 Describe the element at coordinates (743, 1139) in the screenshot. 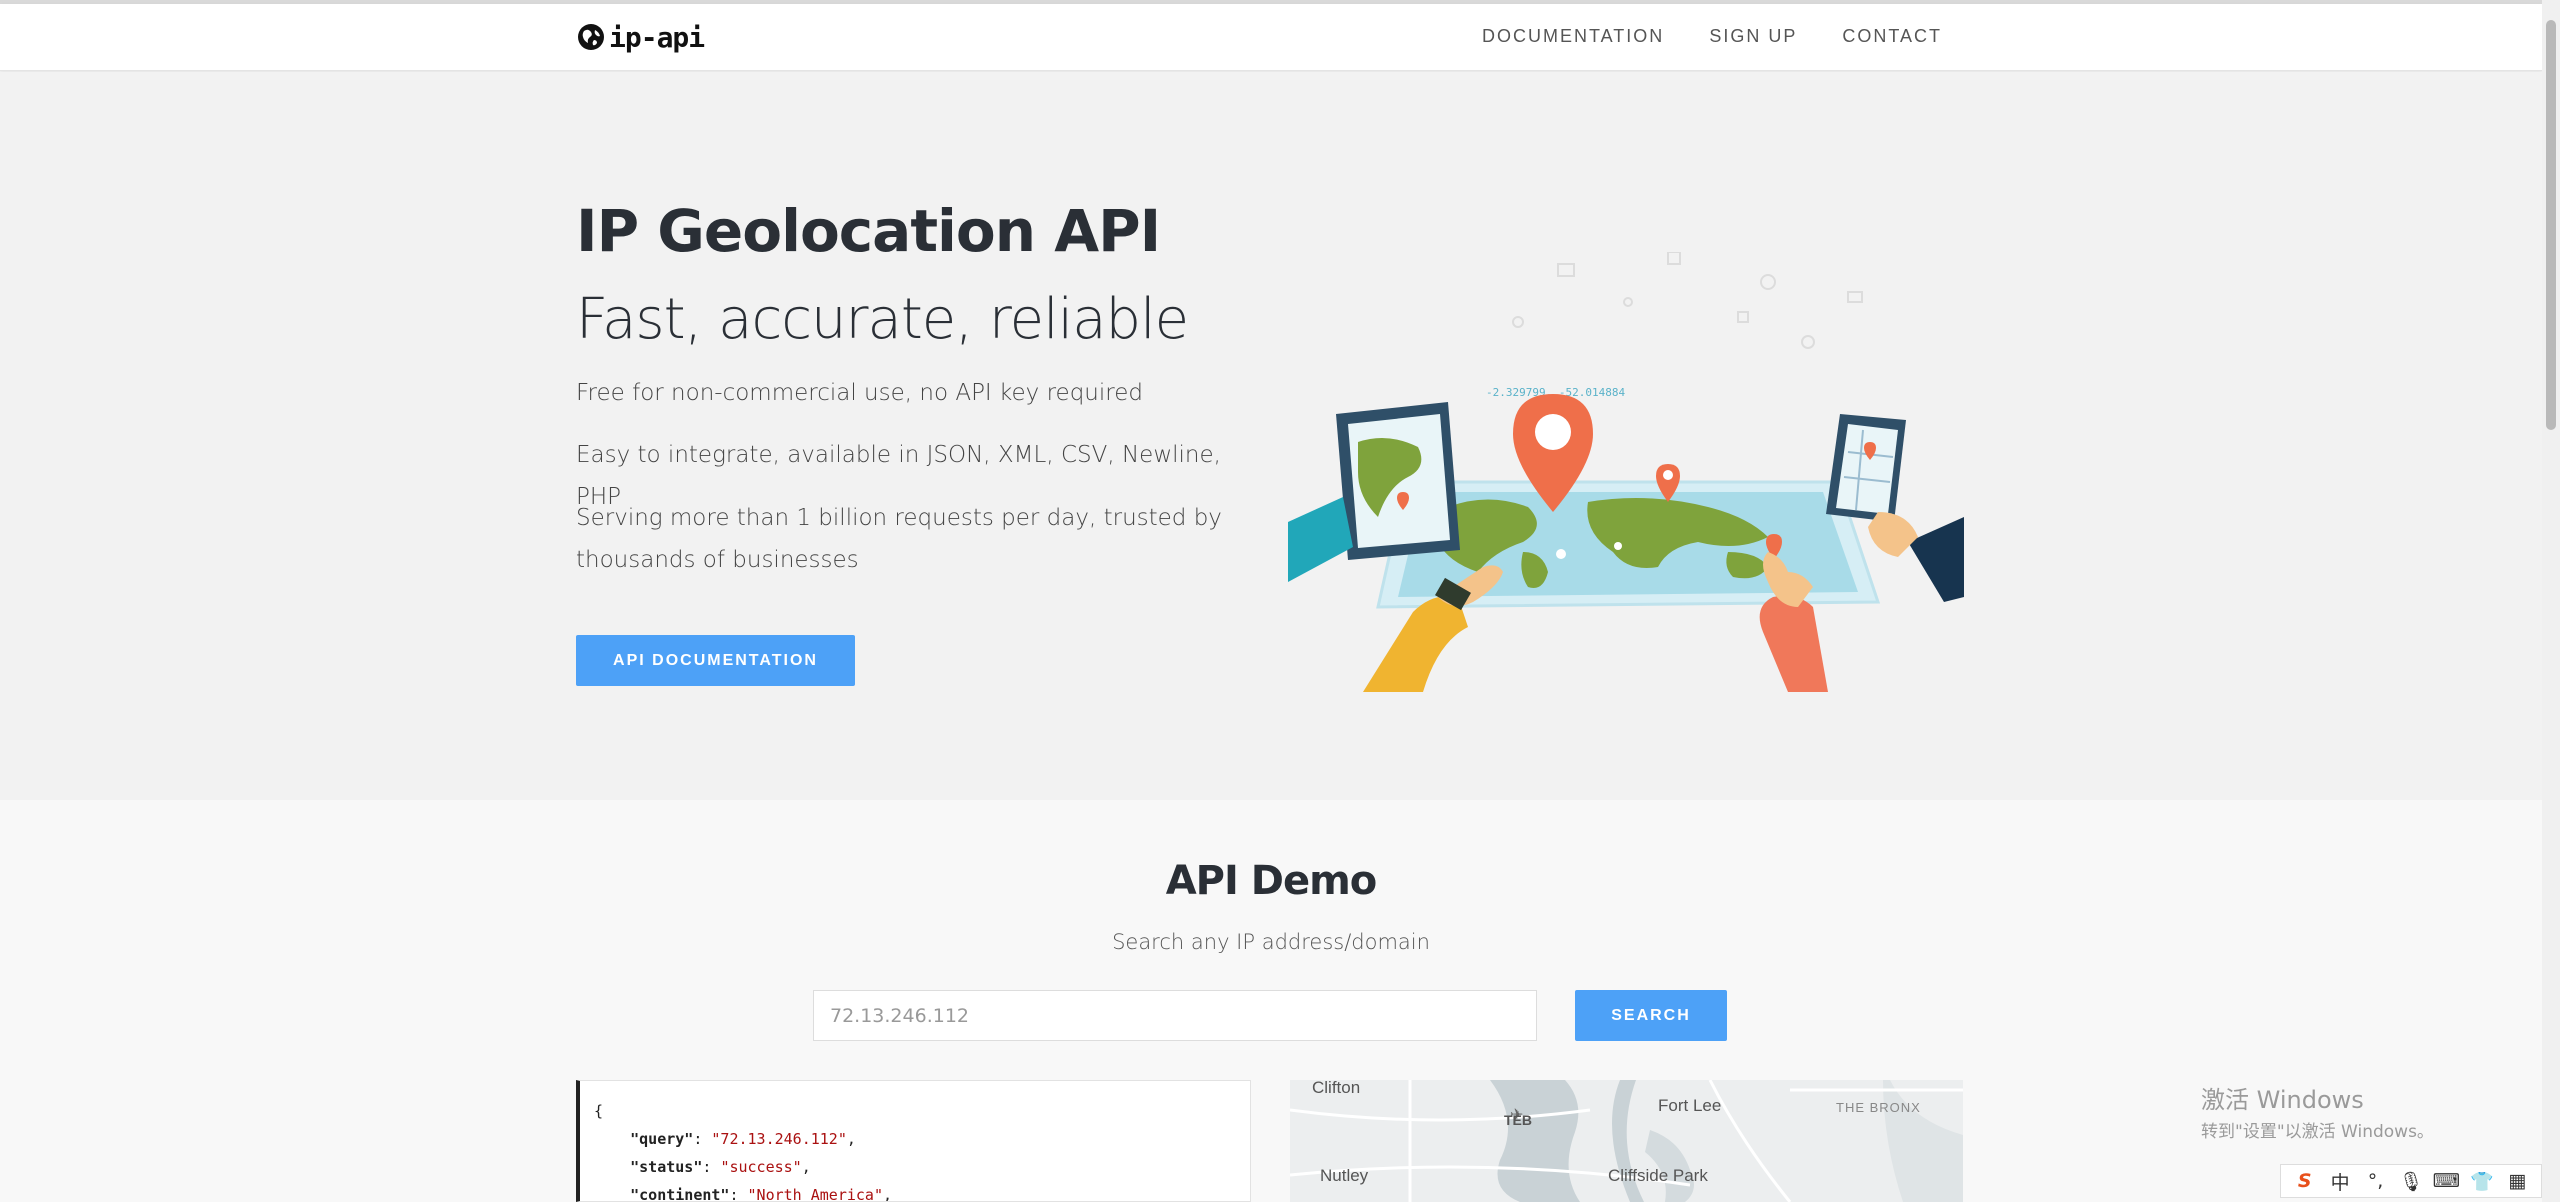

I see `json-line: "query": "72.13.246.112",` at that location.